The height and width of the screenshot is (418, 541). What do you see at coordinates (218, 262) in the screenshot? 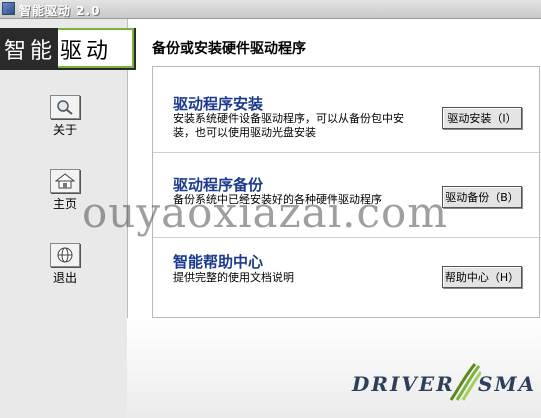
I see `section-title: 智能帮助中心` at bounding box center [218, 262].